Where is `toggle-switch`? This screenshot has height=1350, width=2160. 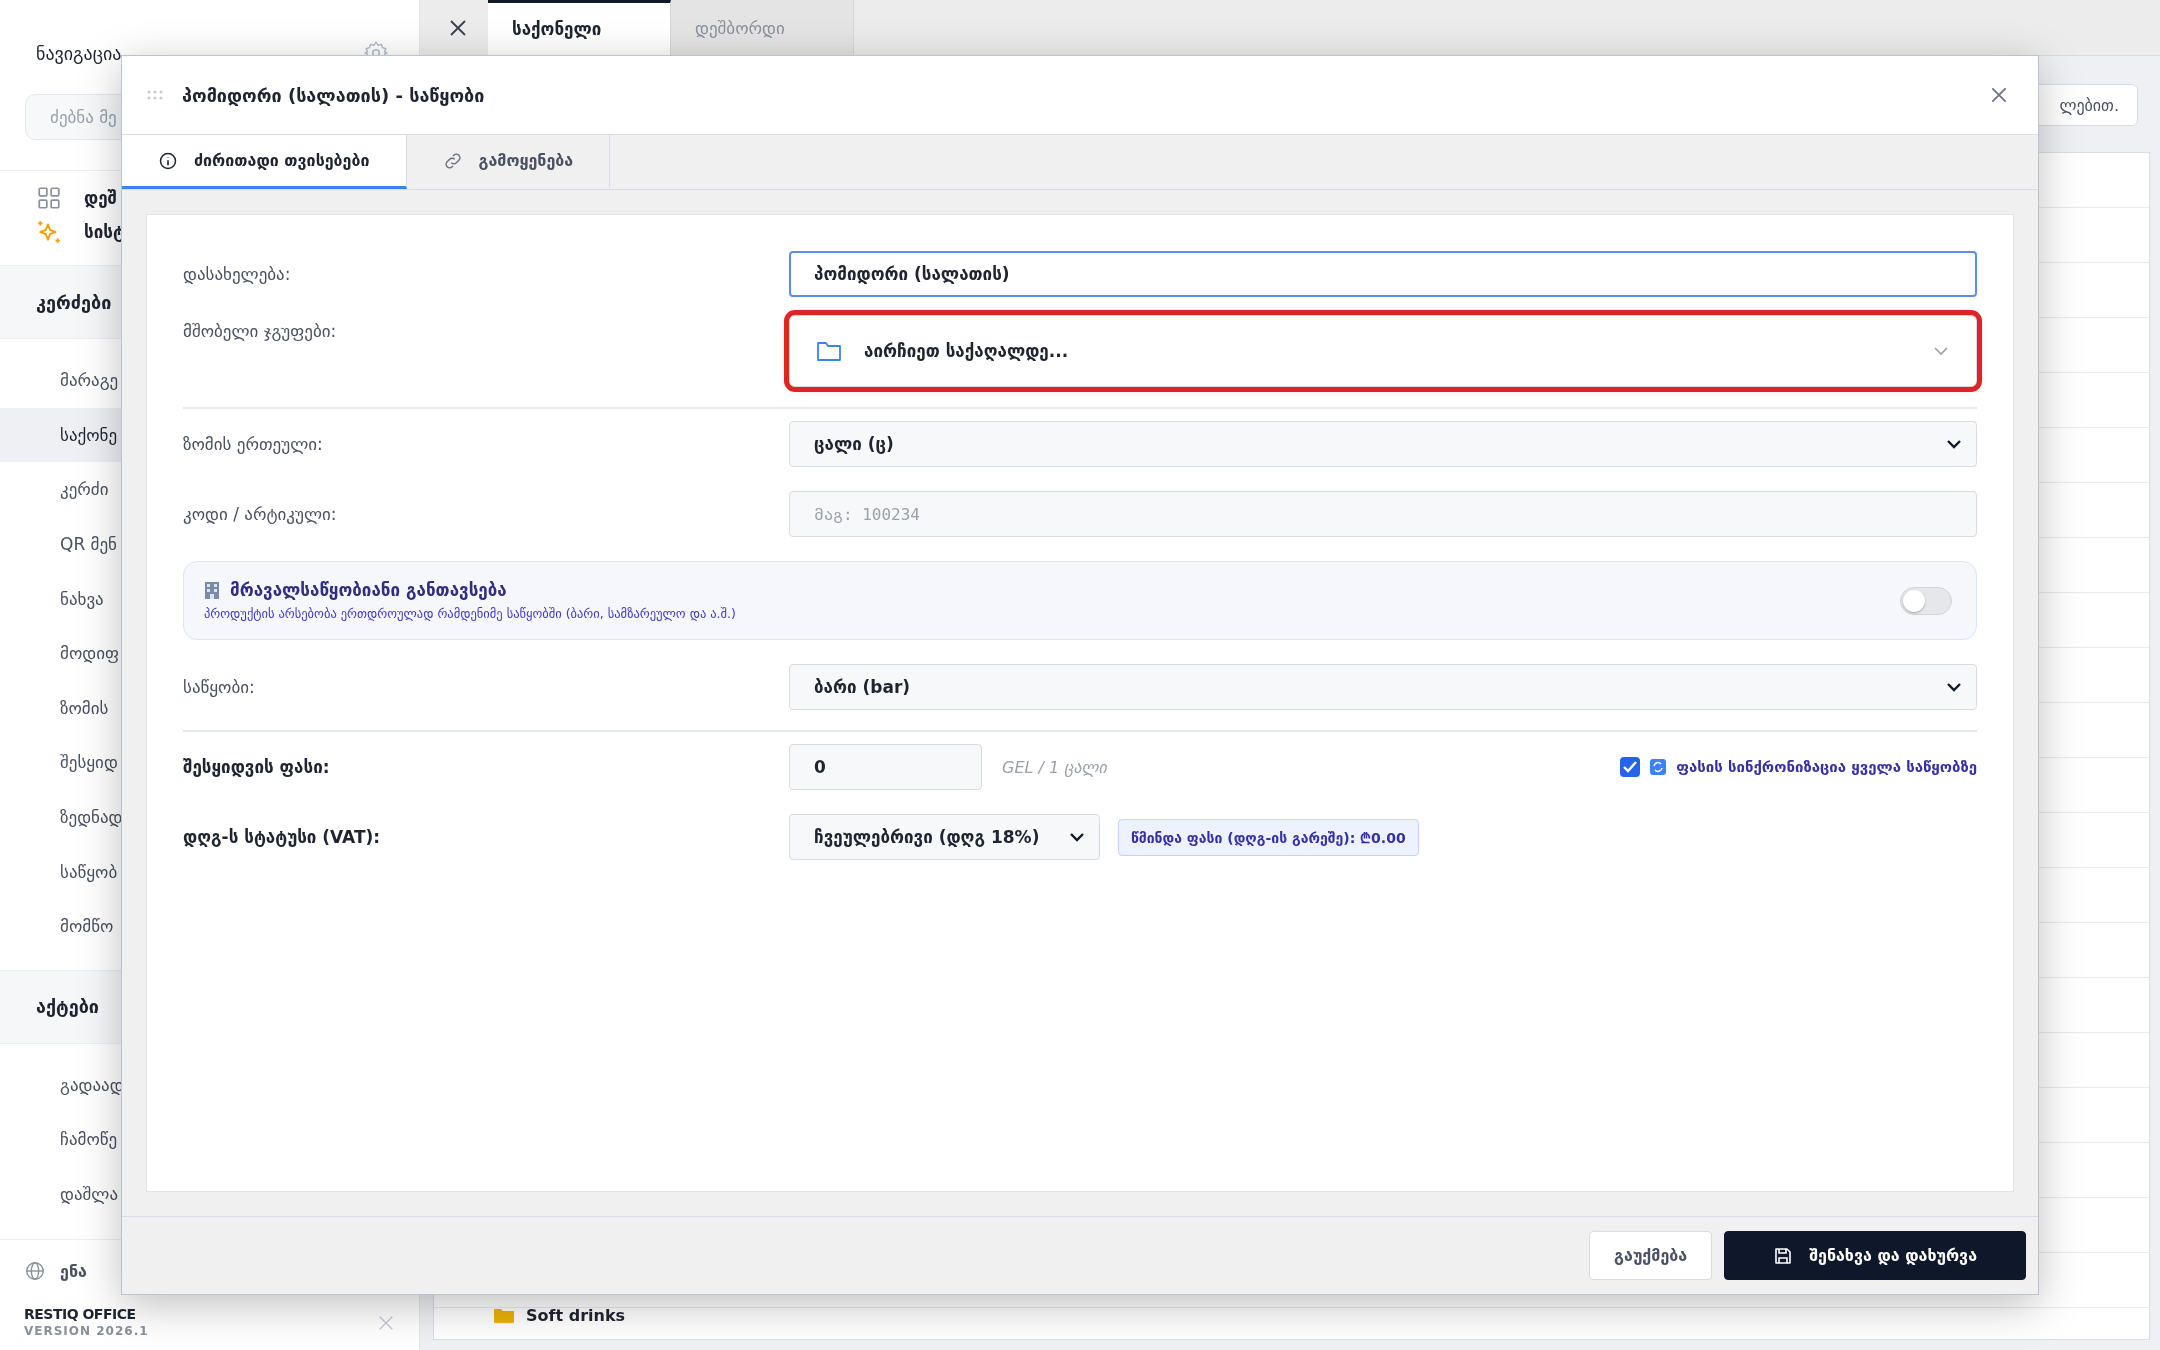 toggle-switch is located at coordinates (1926, 600).